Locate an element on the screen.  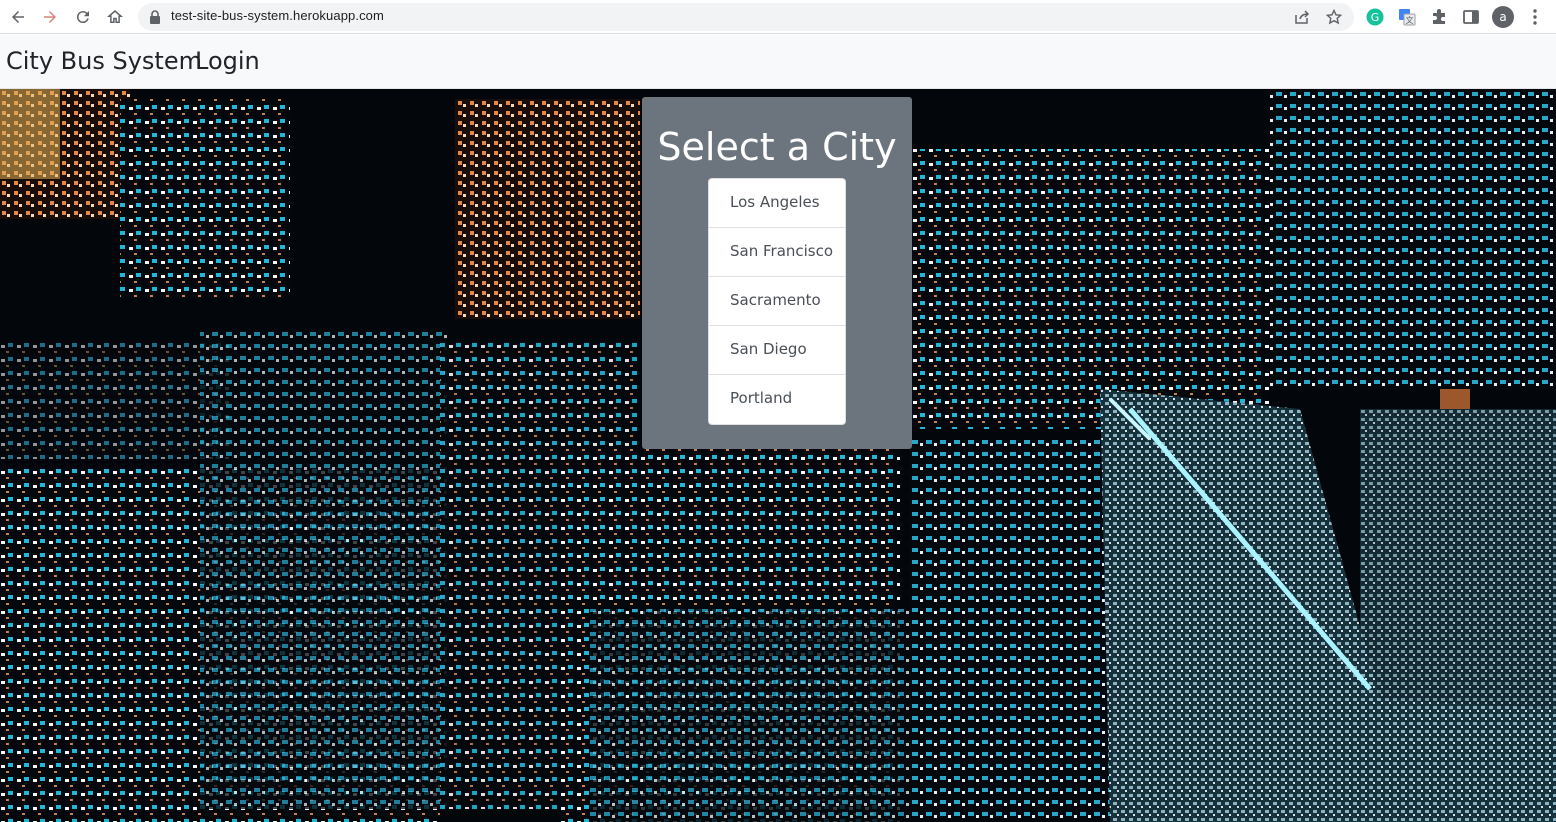
city-item-portland: Portland is located at coordinates (777, 399).